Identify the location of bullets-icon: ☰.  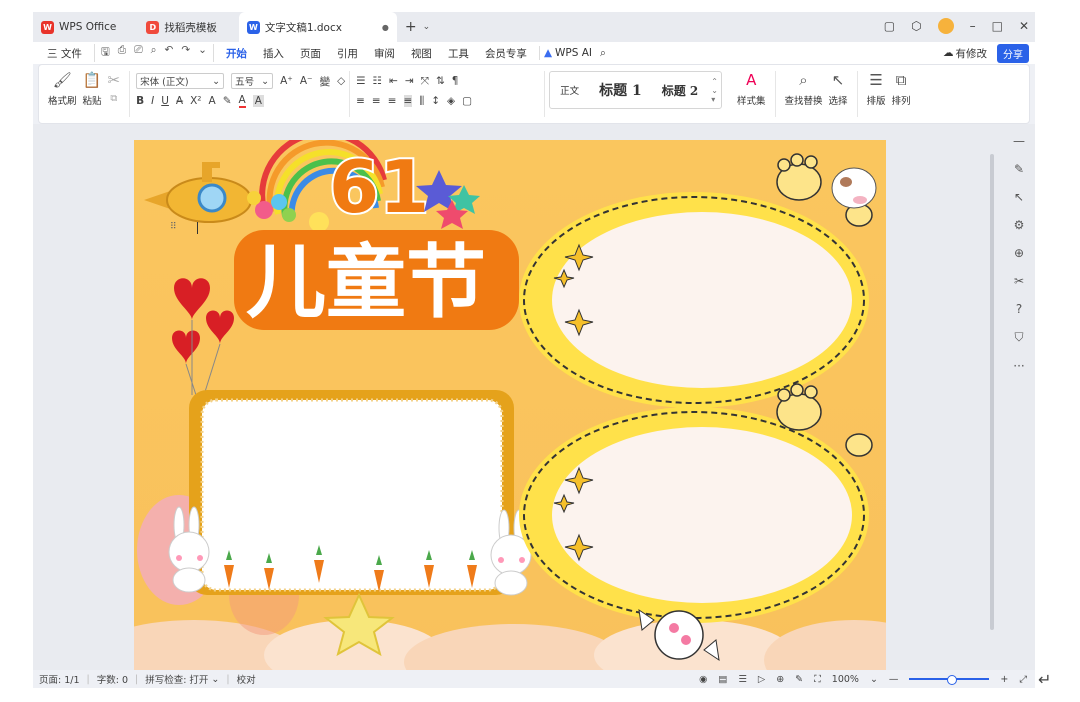
(360, 81).